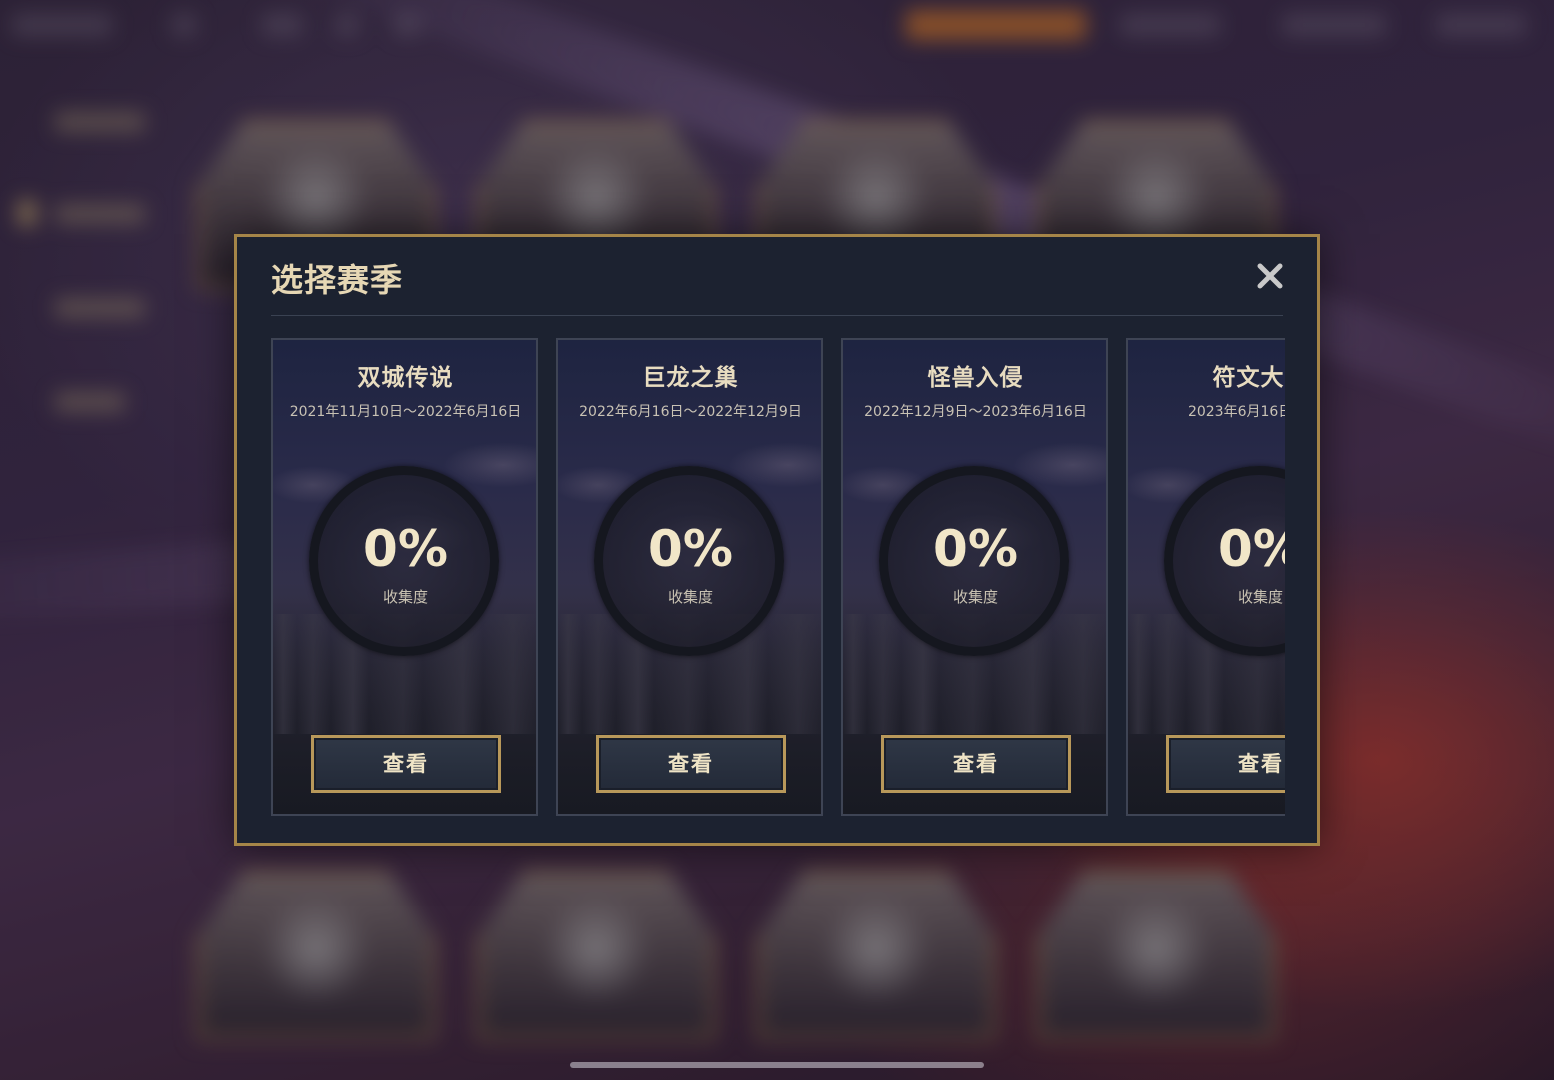 This screenshot has height=1080, width=1554. I want to click on home-indicator, so click(777, 1065).